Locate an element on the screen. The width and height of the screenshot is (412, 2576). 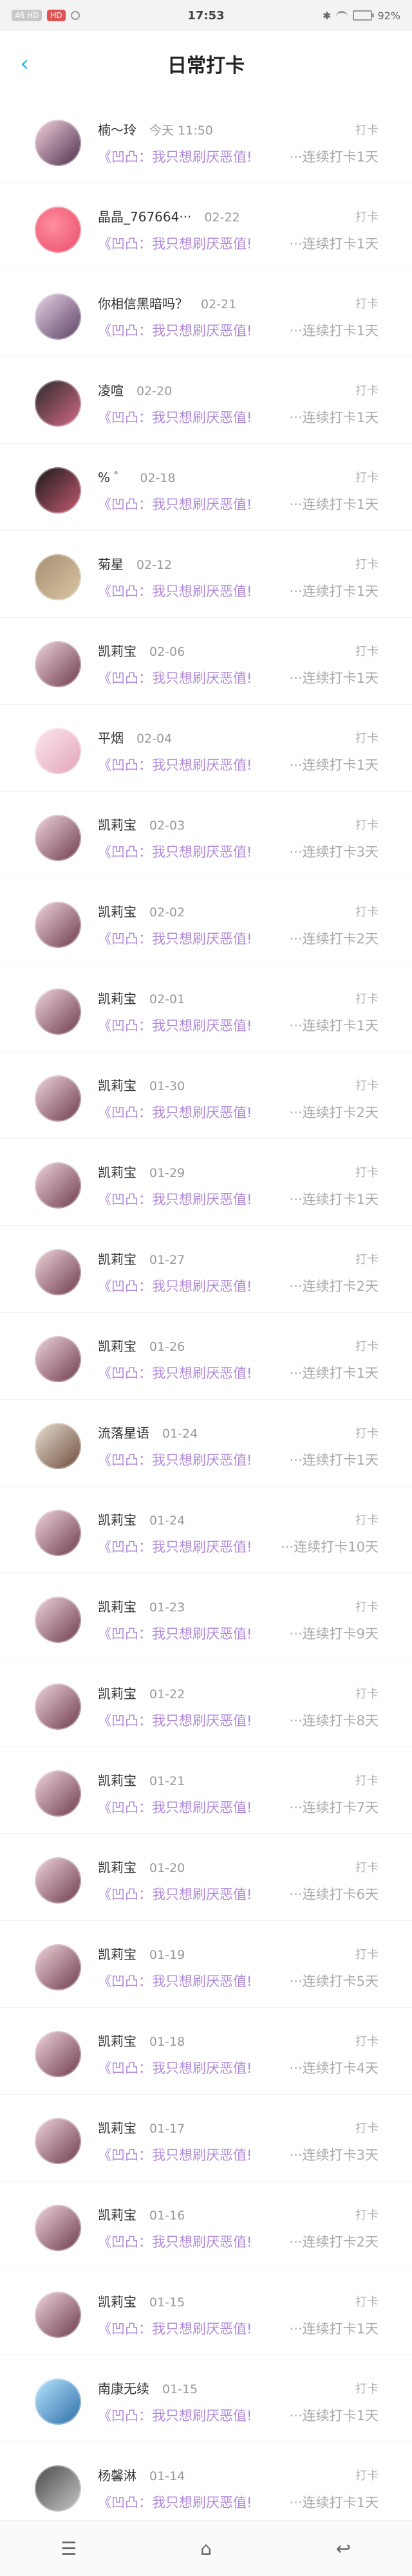
list-item: 凯莉宝 01-29 打卡 《凹凸：我只想刷厌恶值! ···连续打卡1天 is located at coordinates (206, 1182).